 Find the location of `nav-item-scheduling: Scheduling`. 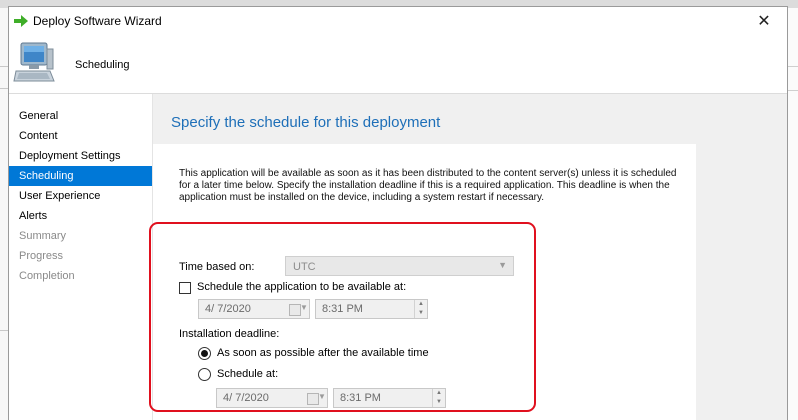

nav-item-scheduling: Scheduling is located at coordinates (80, 176).